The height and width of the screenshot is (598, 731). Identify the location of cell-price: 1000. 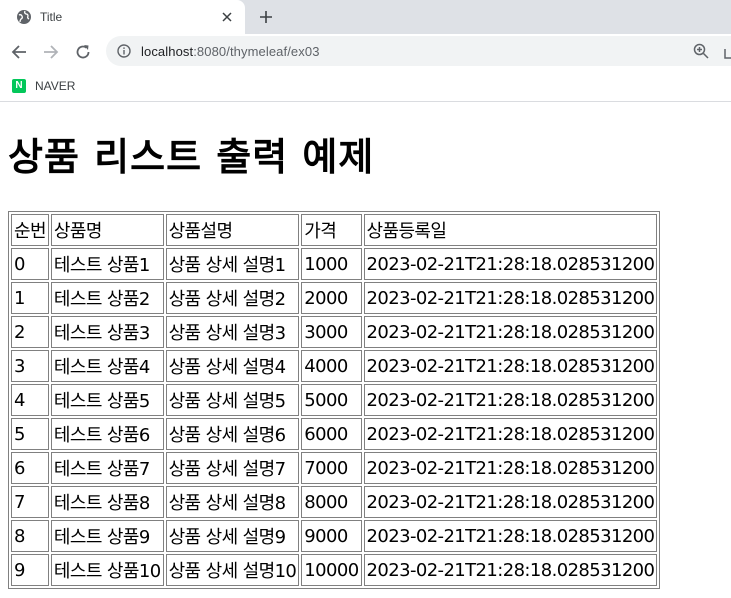
(331, 264).